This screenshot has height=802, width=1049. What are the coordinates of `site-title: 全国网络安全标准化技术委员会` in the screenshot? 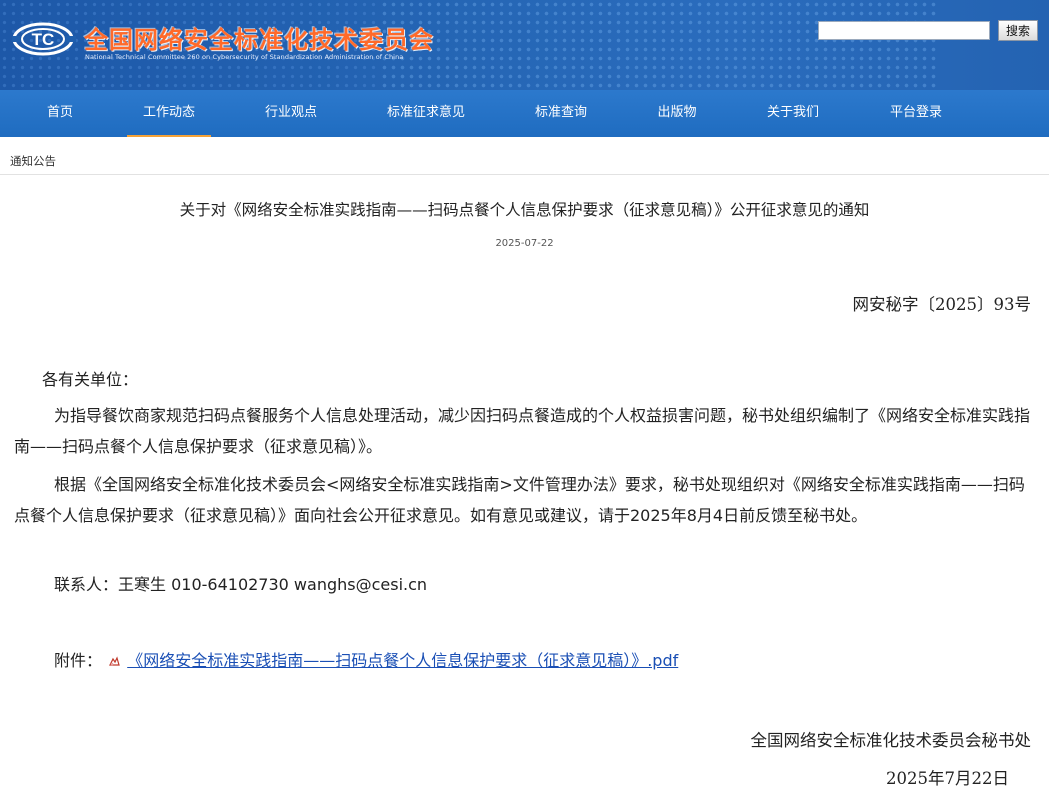 It's located at (259, 37).